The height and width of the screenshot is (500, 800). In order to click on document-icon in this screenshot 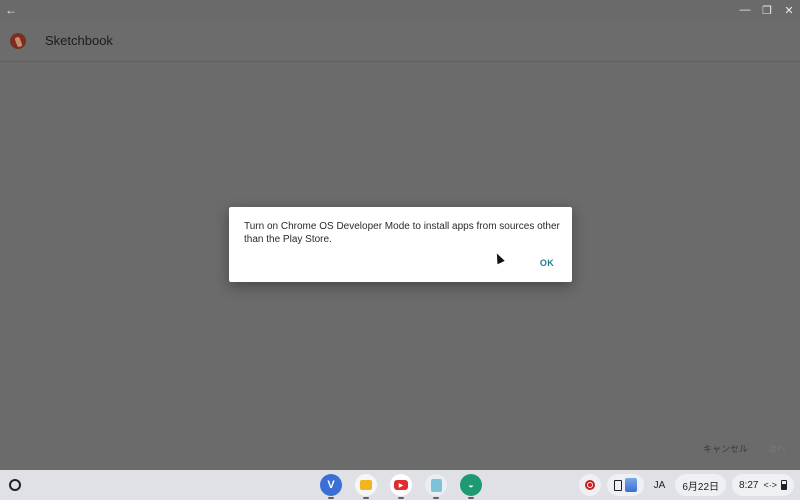, I will do `click(617, 485)`.